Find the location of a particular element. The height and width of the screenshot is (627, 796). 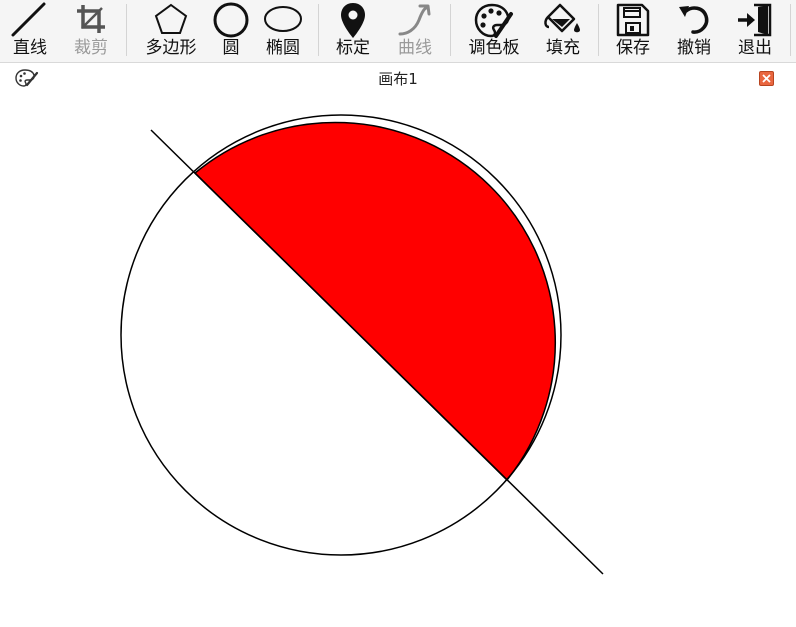

undo-icon is located at coordinates (694, 20).